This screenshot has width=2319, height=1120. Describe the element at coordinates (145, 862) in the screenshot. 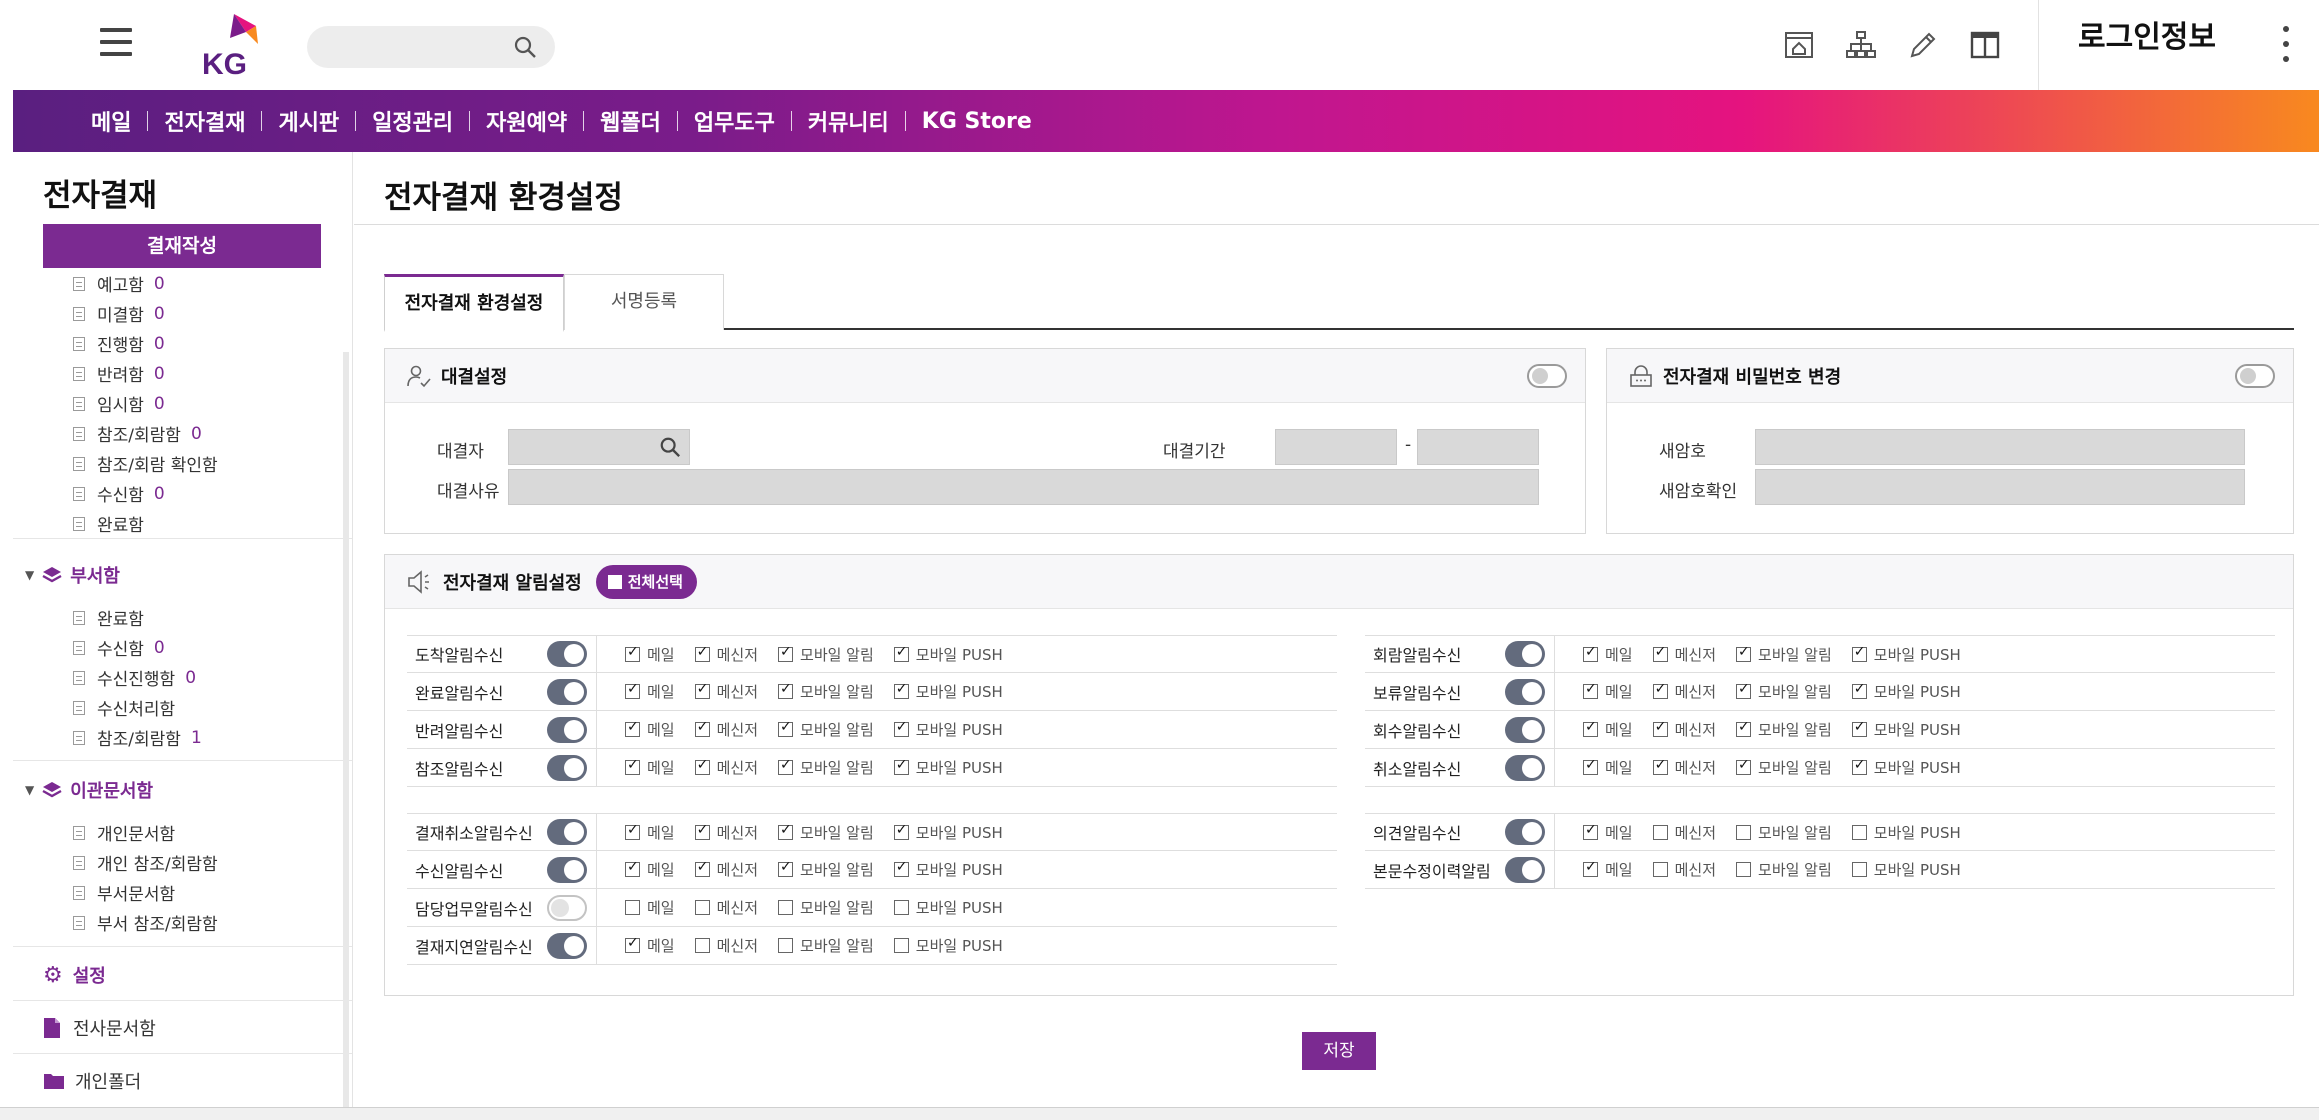

I see `sidebar-item-transfer-1: 개인 참조/회람함` at that location.